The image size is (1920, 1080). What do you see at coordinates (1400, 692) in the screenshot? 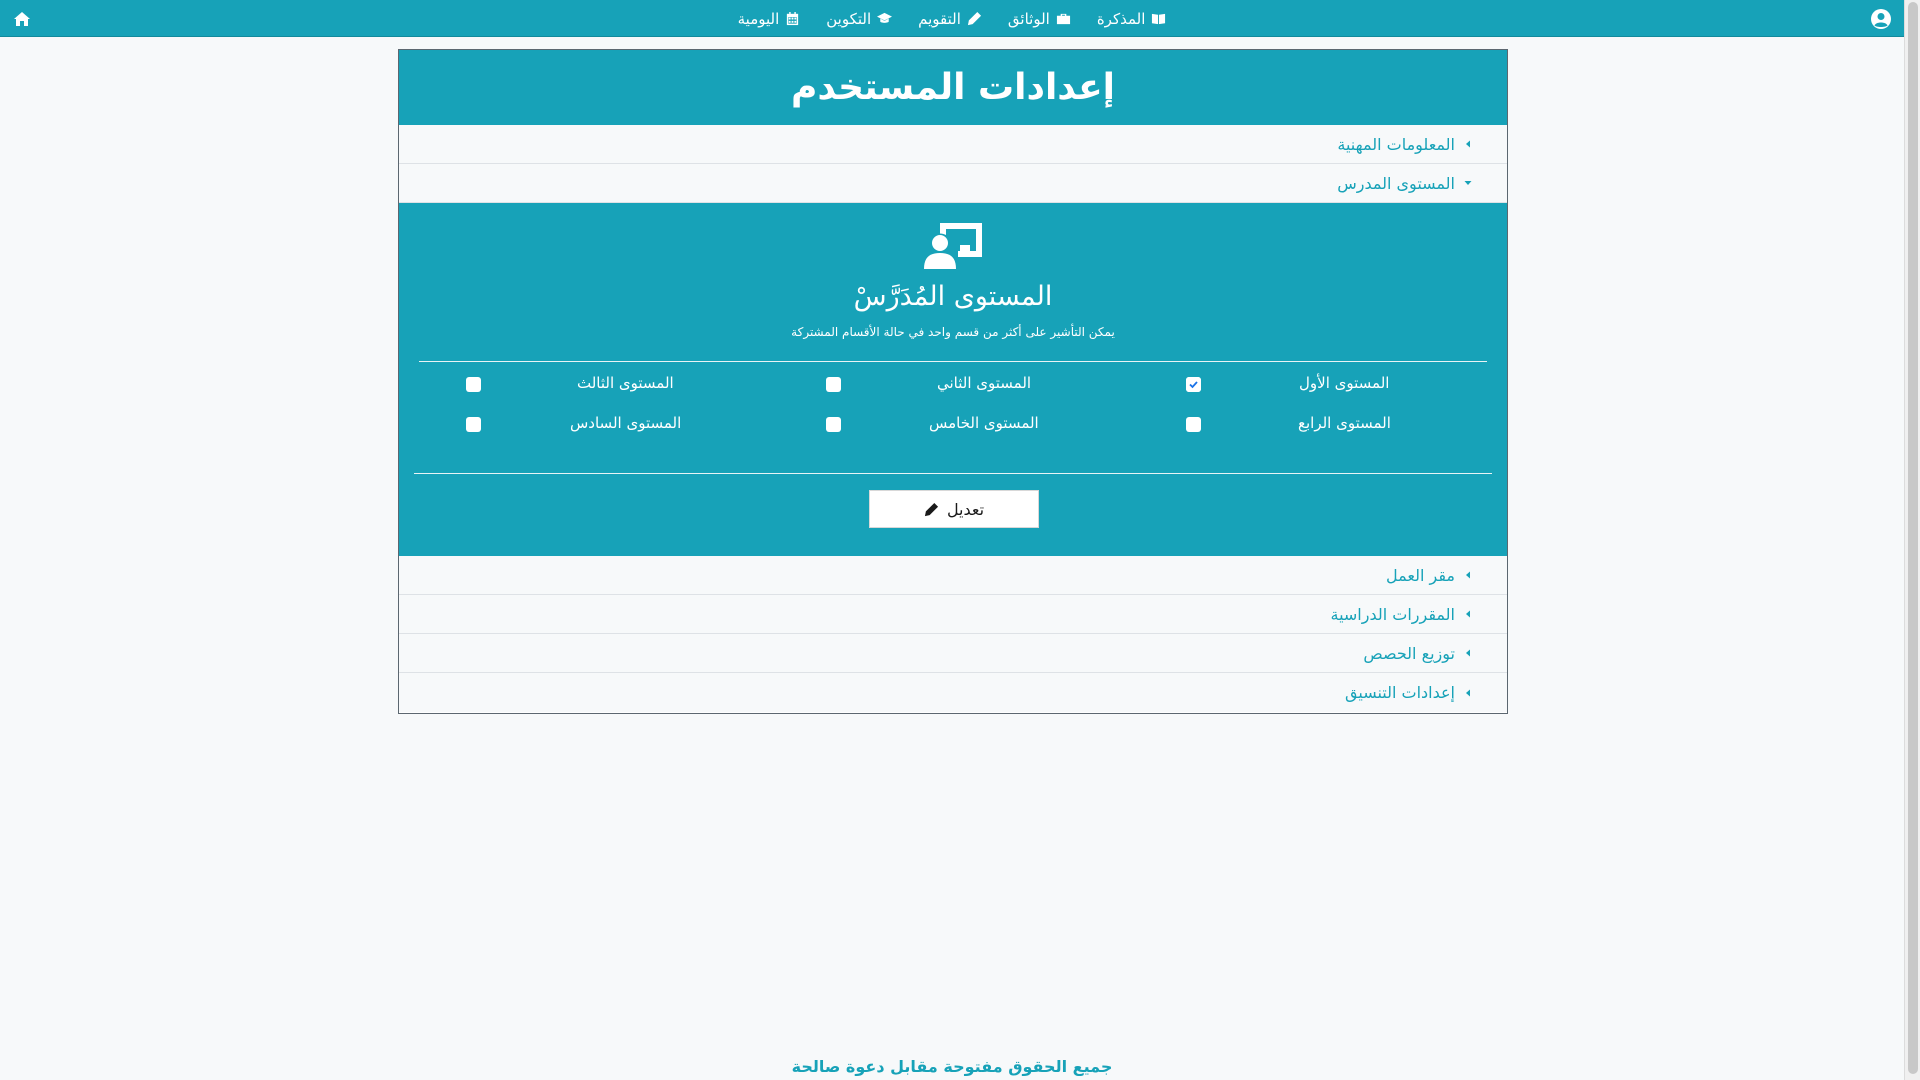
I see `accordion-label: إعدادات التنسيق` at bounding box center [1400, 692].